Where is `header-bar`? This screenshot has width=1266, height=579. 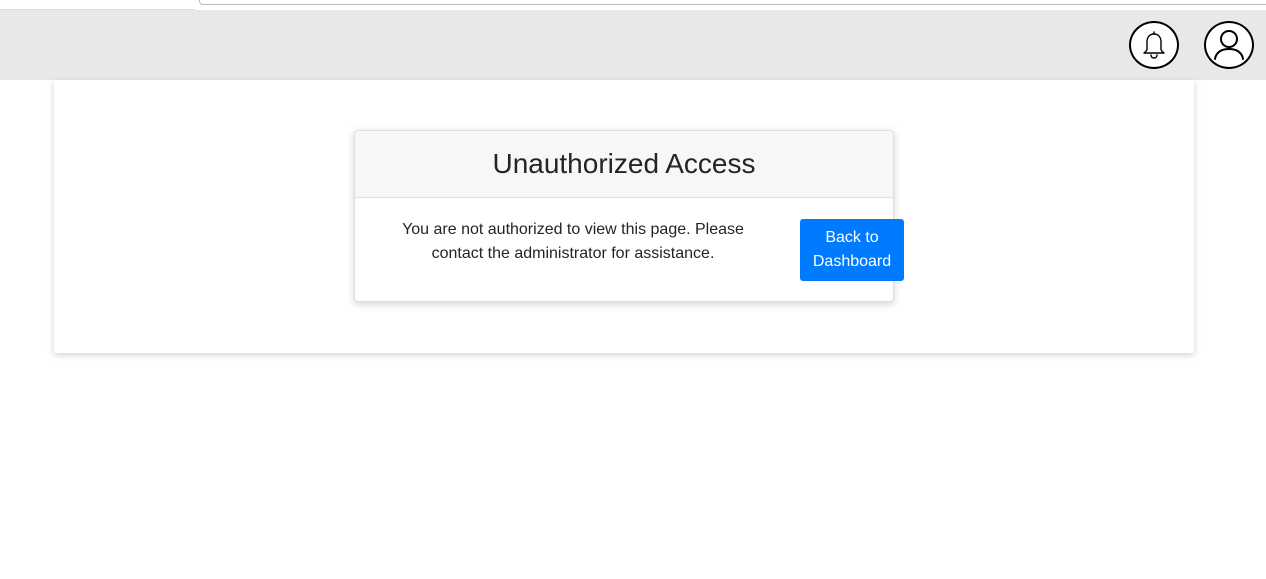
header-bar is located at coordinates (633, 45).